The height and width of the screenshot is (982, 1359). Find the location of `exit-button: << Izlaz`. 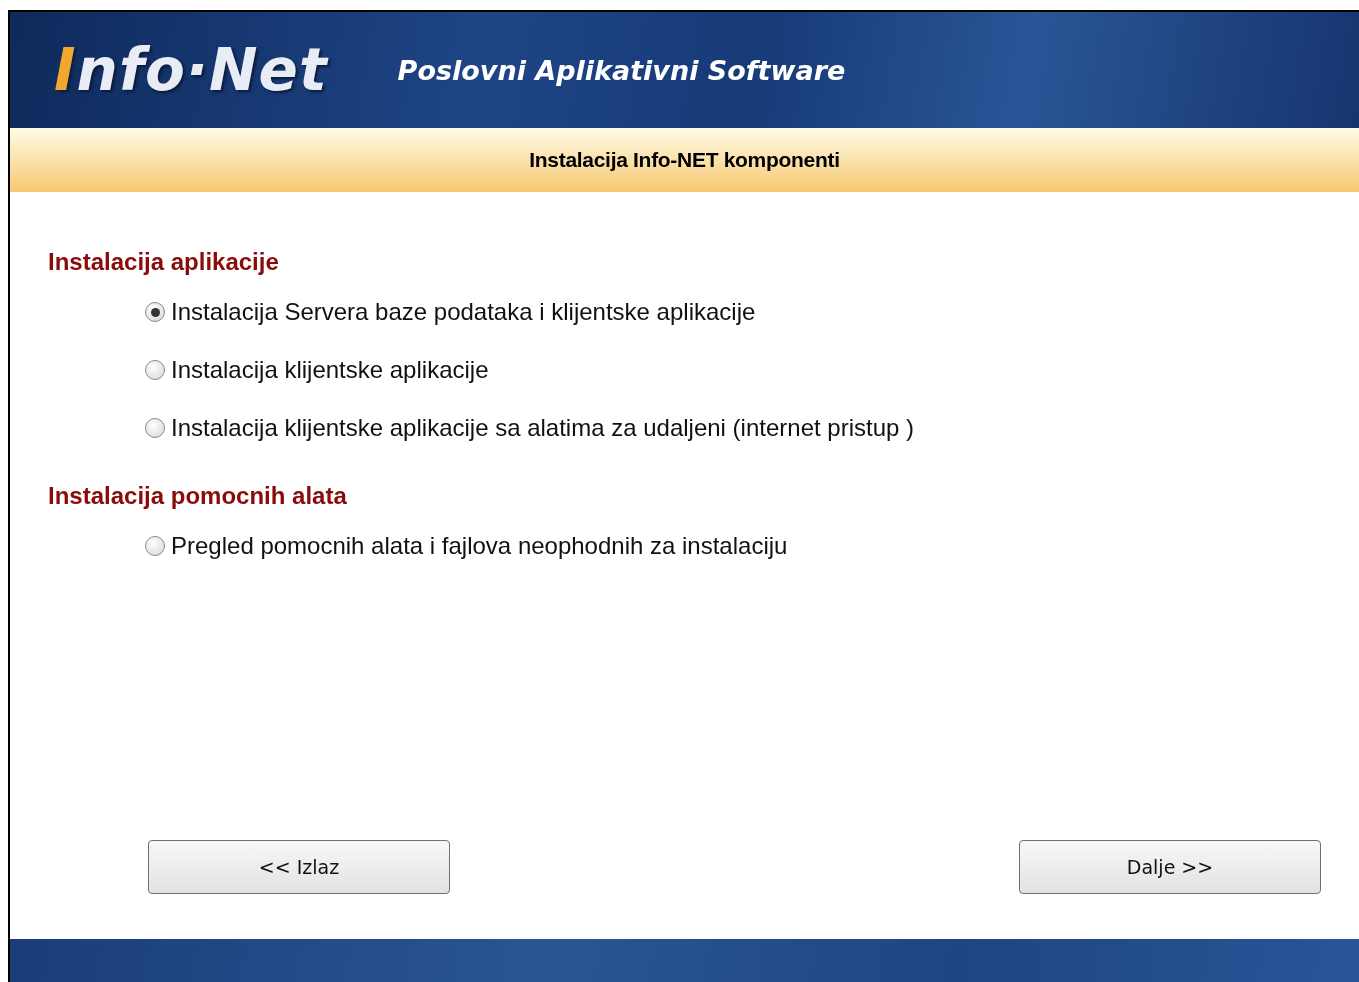

exit-button: << Izlaz is located at coordinates (299, 867).